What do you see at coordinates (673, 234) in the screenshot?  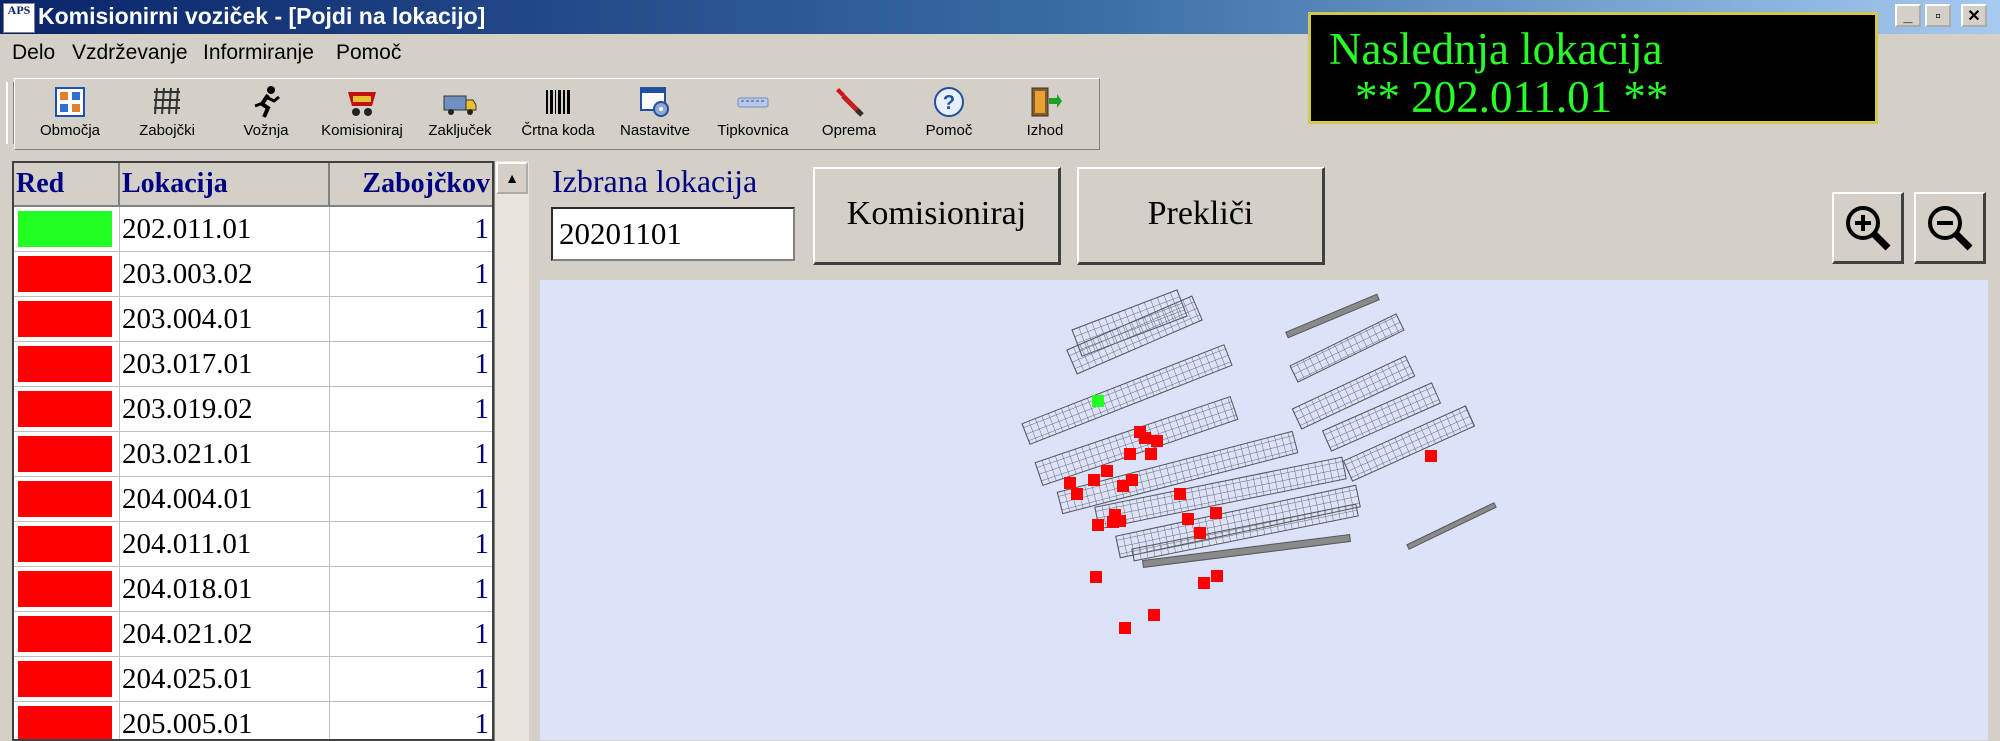 I see `selected-location-input: 20201101` at bounding box center [673, 234].